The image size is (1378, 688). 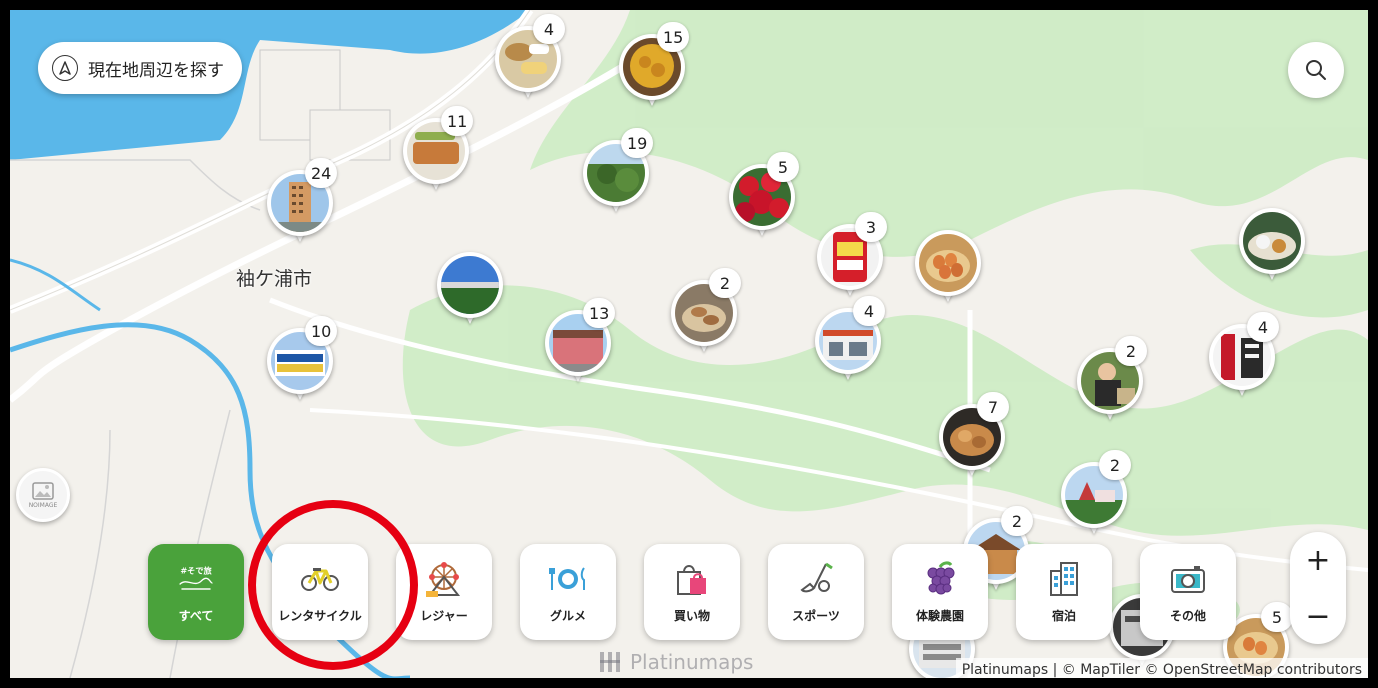 What do you see at coordinates (196, 615) in the screenshot?
I see `category-label: すべて` at bounding box center [196, 615].